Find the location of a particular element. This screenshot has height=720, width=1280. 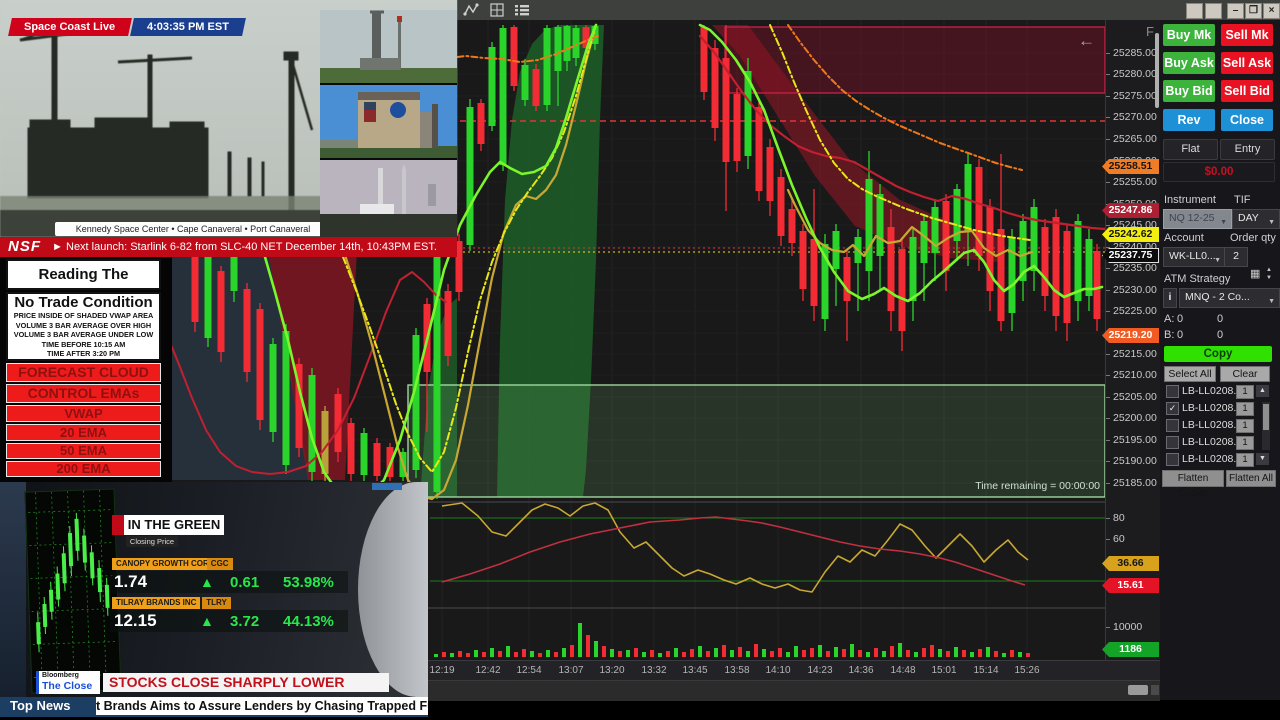

flat-button: Flat is located at coordinates (1190, 149).